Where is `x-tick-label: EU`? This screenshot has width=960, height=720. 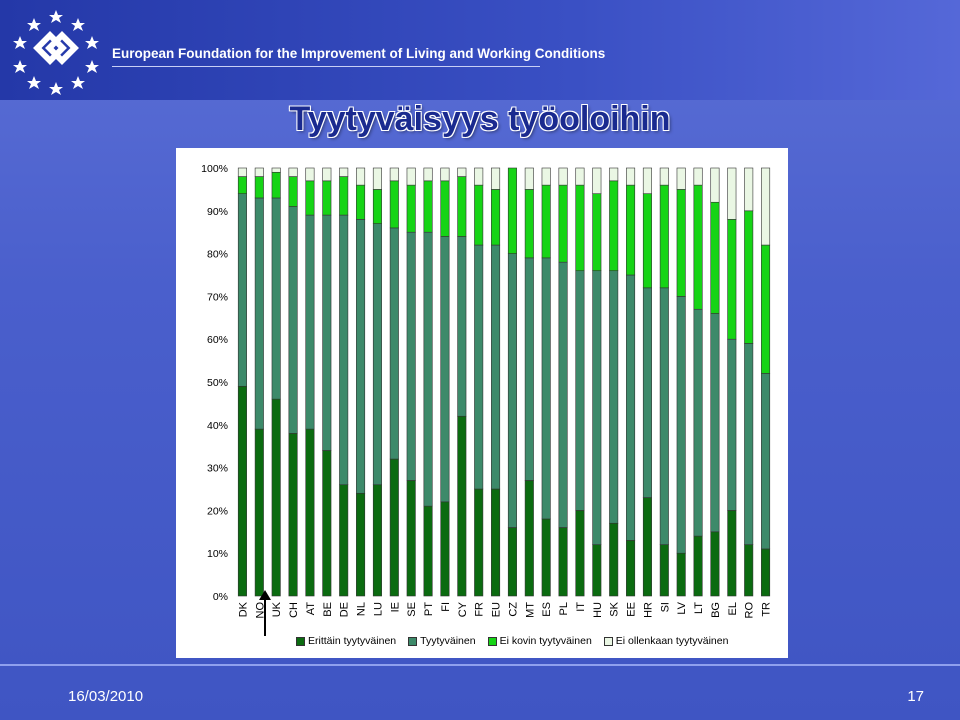 x-tick-label: EU is located at coordinates (497, 609).